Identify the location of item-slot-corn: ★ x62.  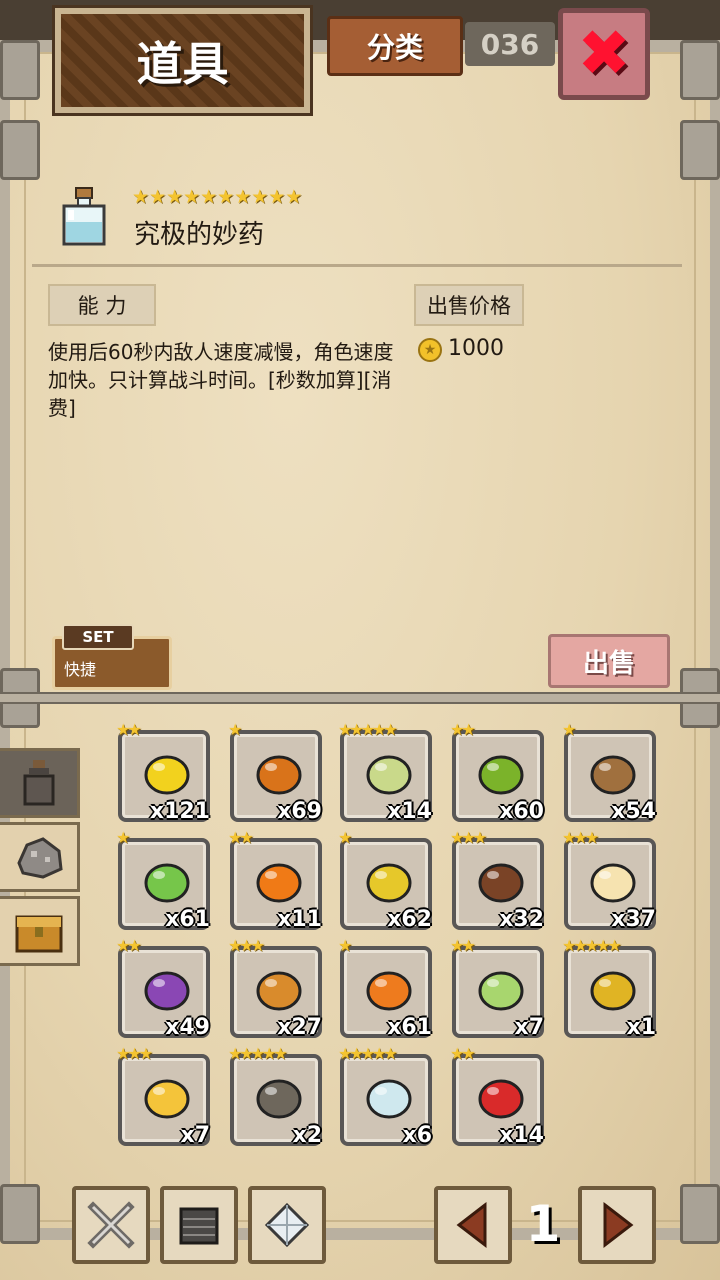
(385, 880).